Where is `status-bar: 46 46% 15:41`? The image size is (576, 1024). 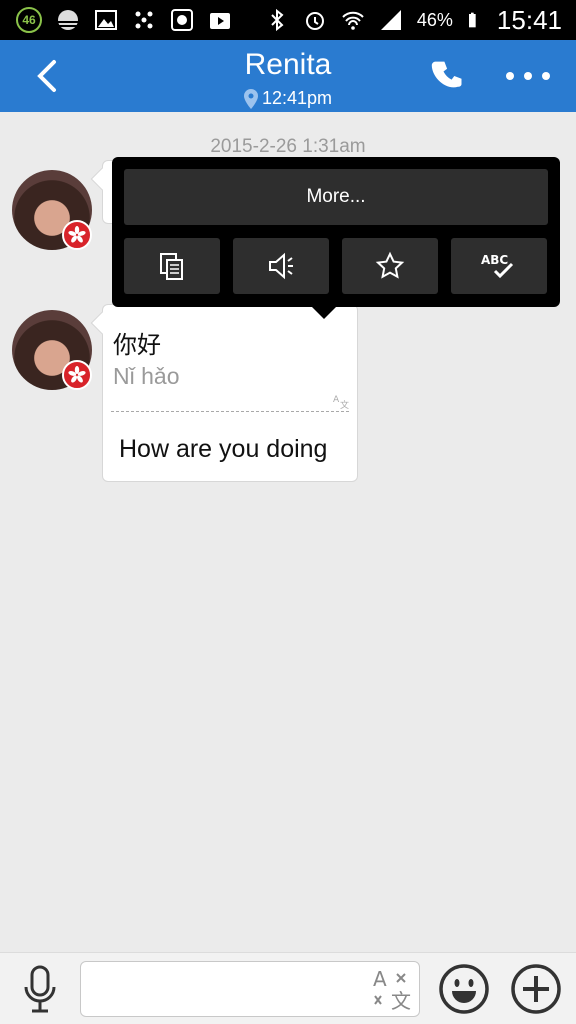
status-bar: 46 46% 15:41 is located at coordinates (288, 20).